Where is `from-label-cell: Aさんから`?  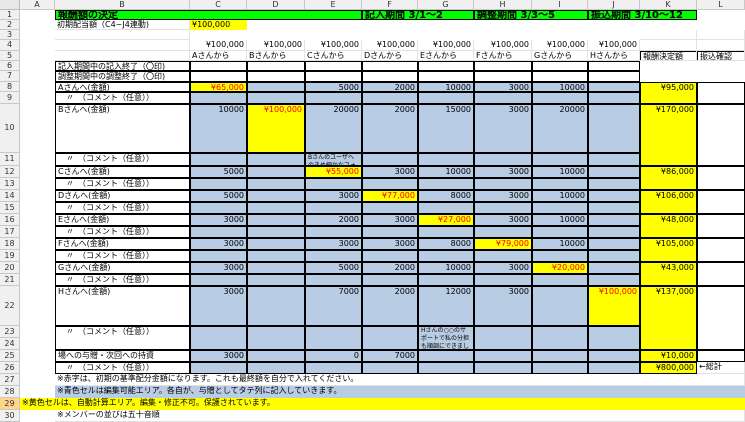 from-label-cell: Aさんから is located at coordinates (218, 56).